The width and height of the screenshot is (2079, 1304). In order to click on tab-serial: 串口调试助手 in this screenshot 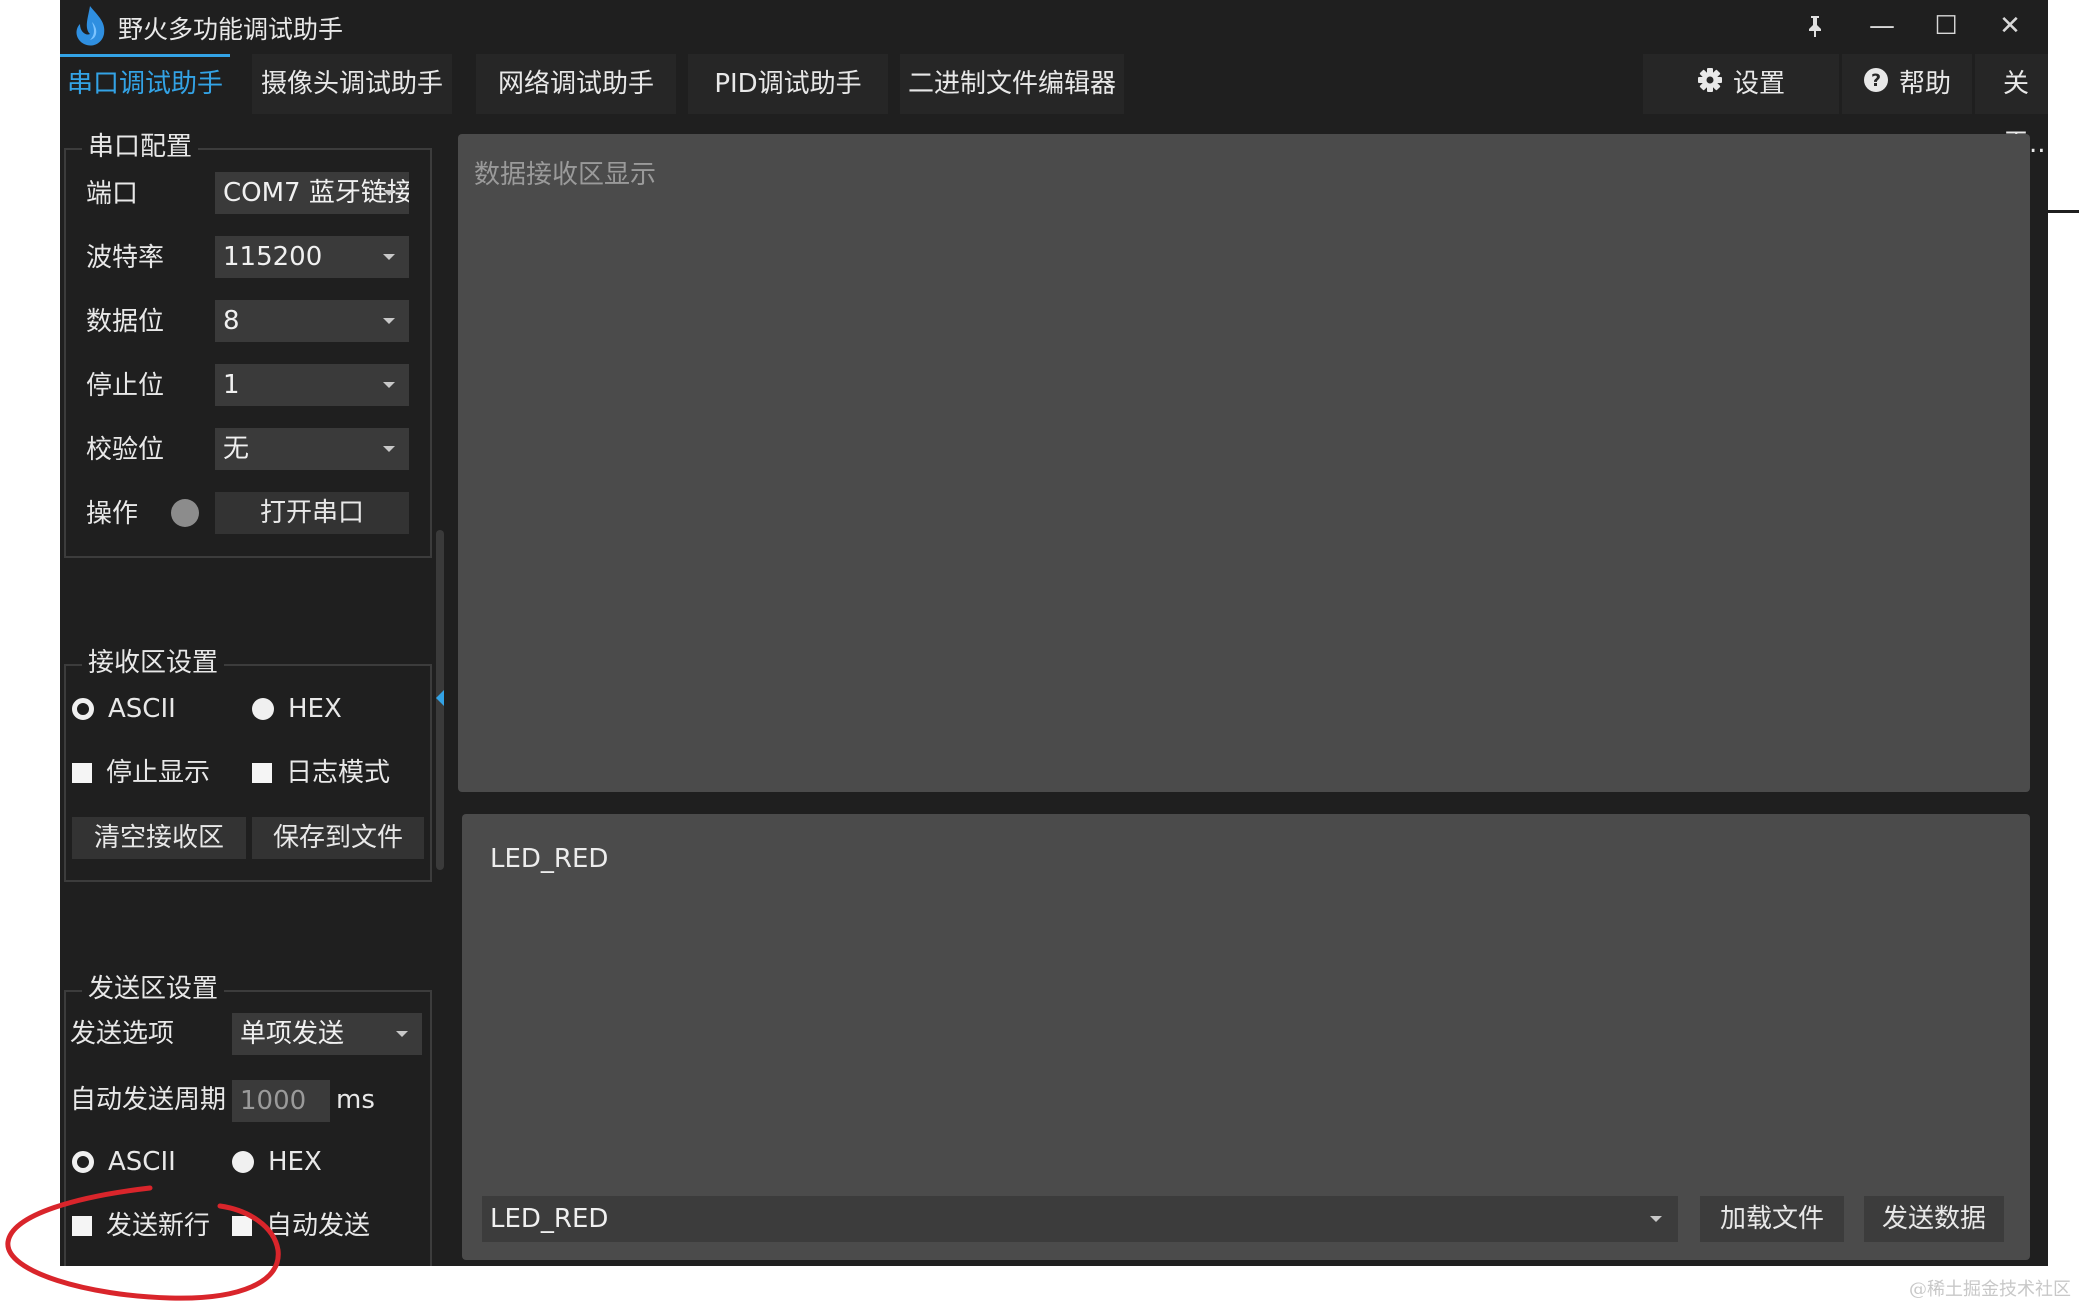, I will do `click(145, 84)`.